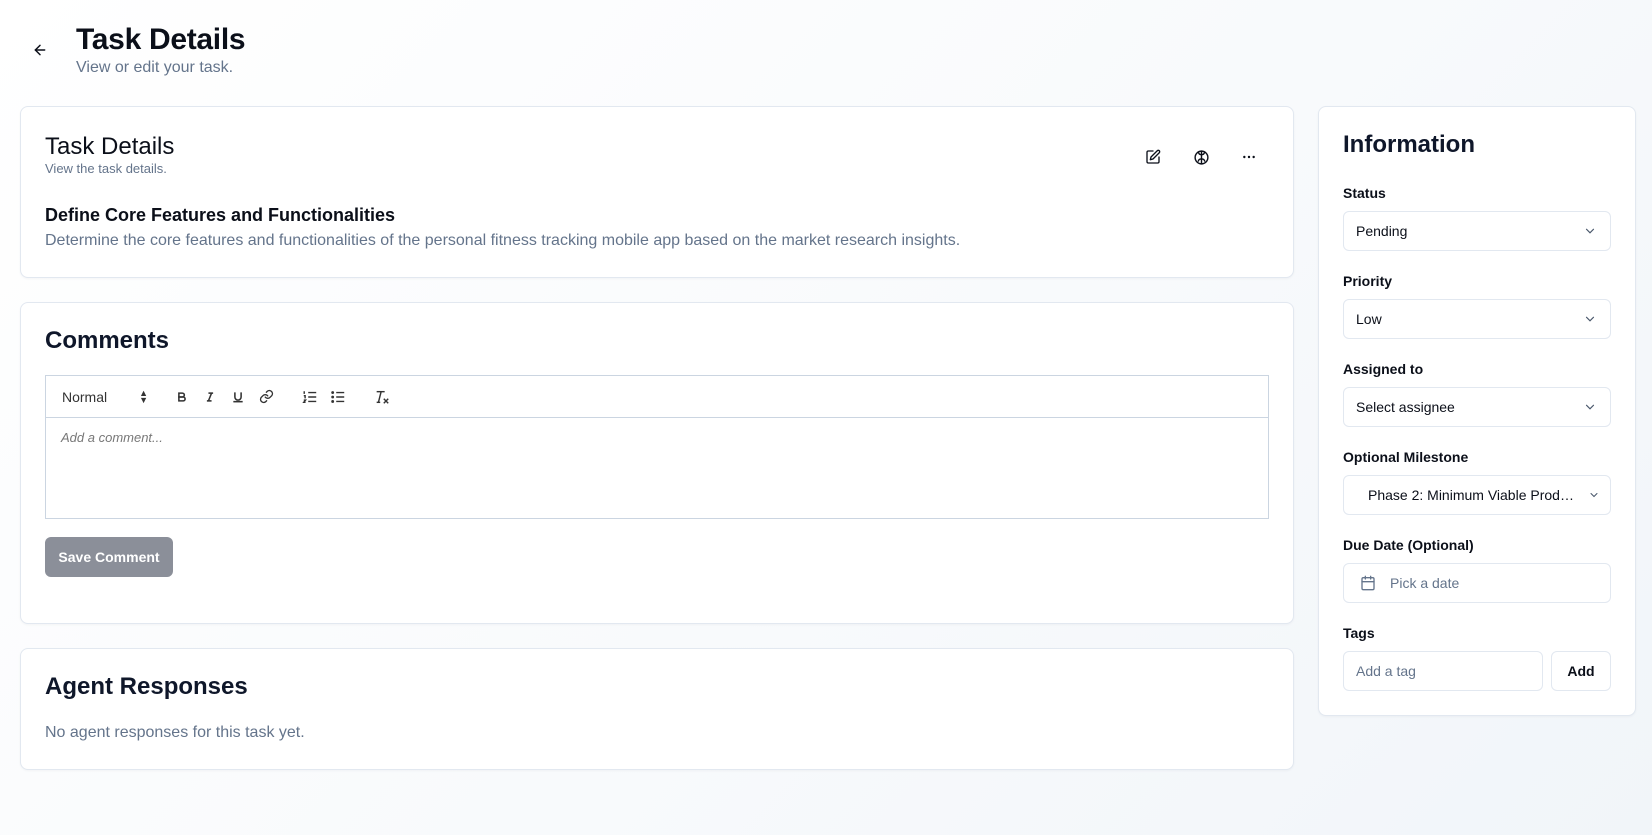 The width and height of the screenshot is (1652, 835). I want to click on editor-toolbar: Normal ▲ ▼, so click(657, 397).